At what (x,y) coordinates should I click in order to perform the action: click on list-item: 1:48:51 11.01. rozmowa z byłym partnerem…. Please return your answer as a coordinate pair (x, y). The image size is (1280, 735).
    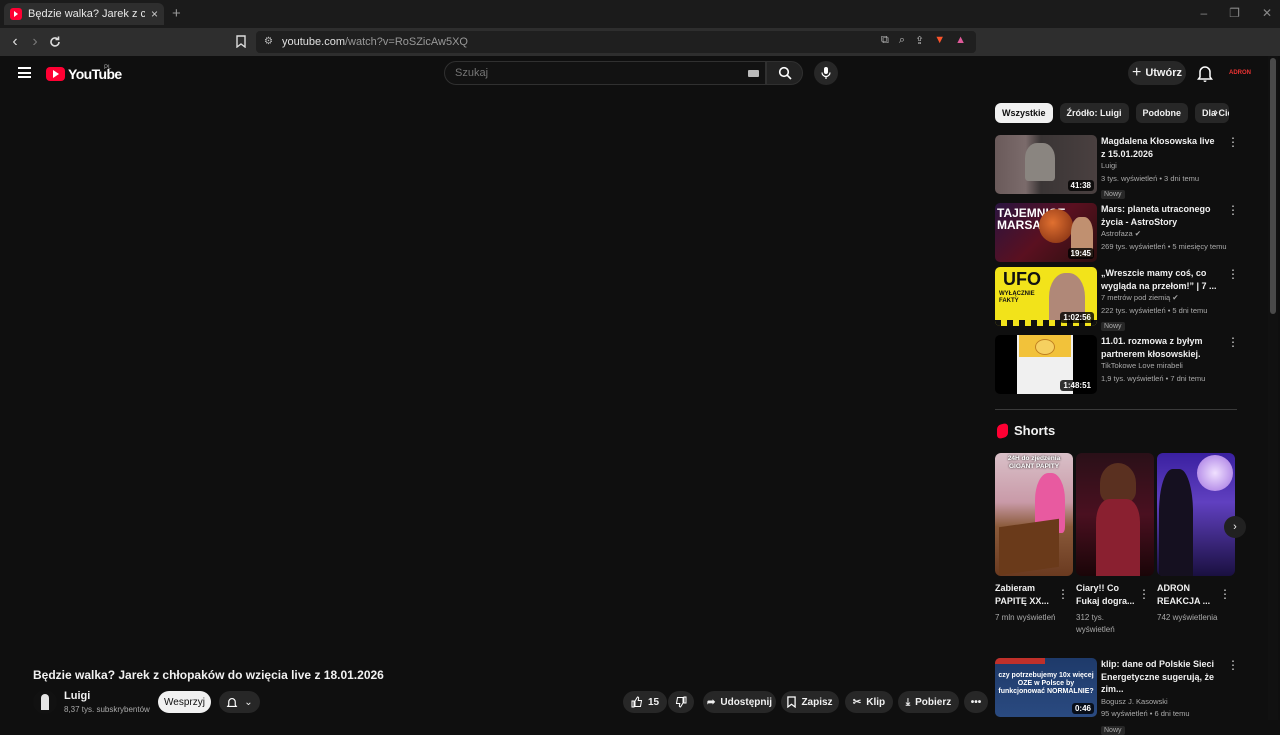
    Looking at the image, I should click on (1117, 365).